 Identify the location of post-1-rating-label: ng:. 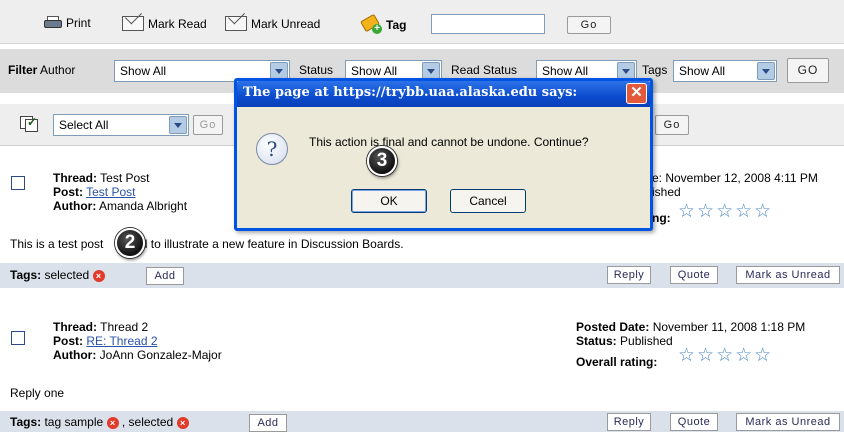
(661, 218).